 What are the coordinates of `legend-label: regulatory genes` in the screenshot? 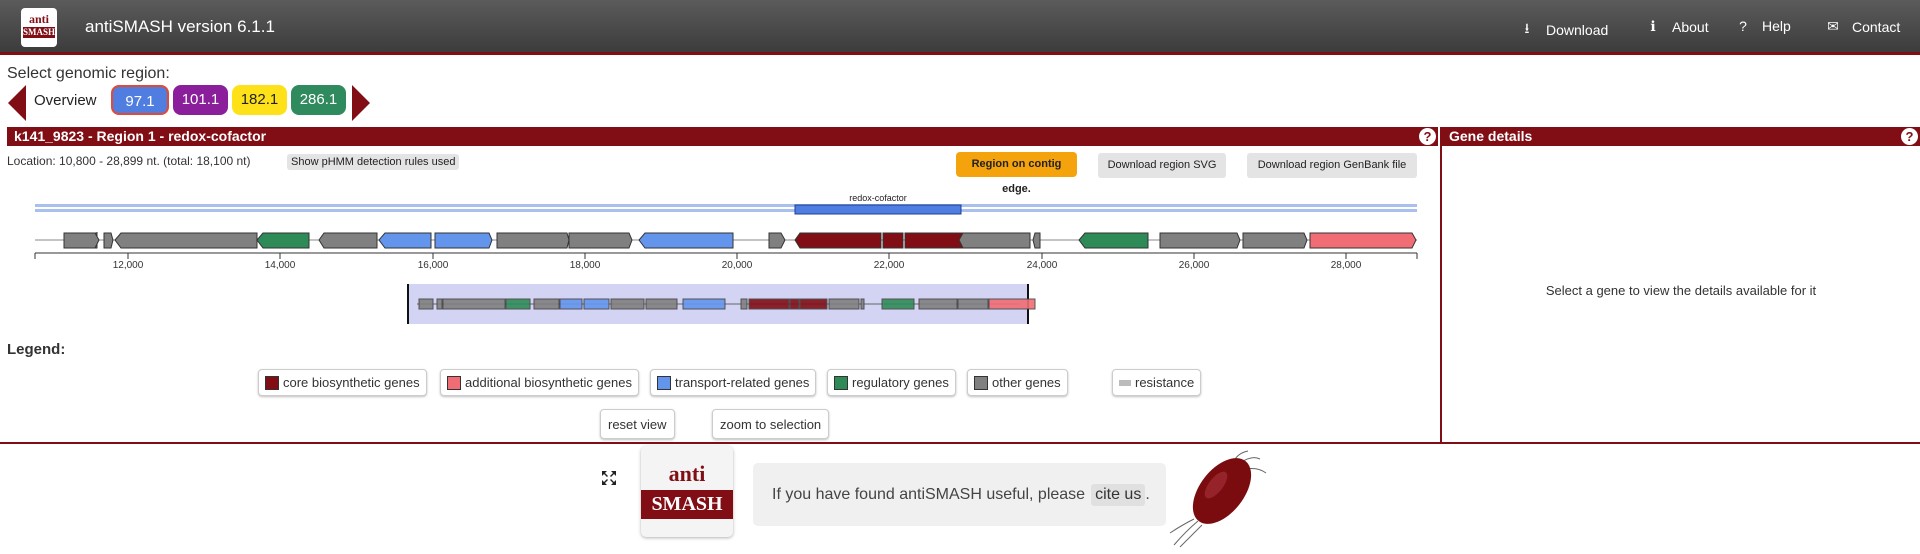 It's located at (900, 382).